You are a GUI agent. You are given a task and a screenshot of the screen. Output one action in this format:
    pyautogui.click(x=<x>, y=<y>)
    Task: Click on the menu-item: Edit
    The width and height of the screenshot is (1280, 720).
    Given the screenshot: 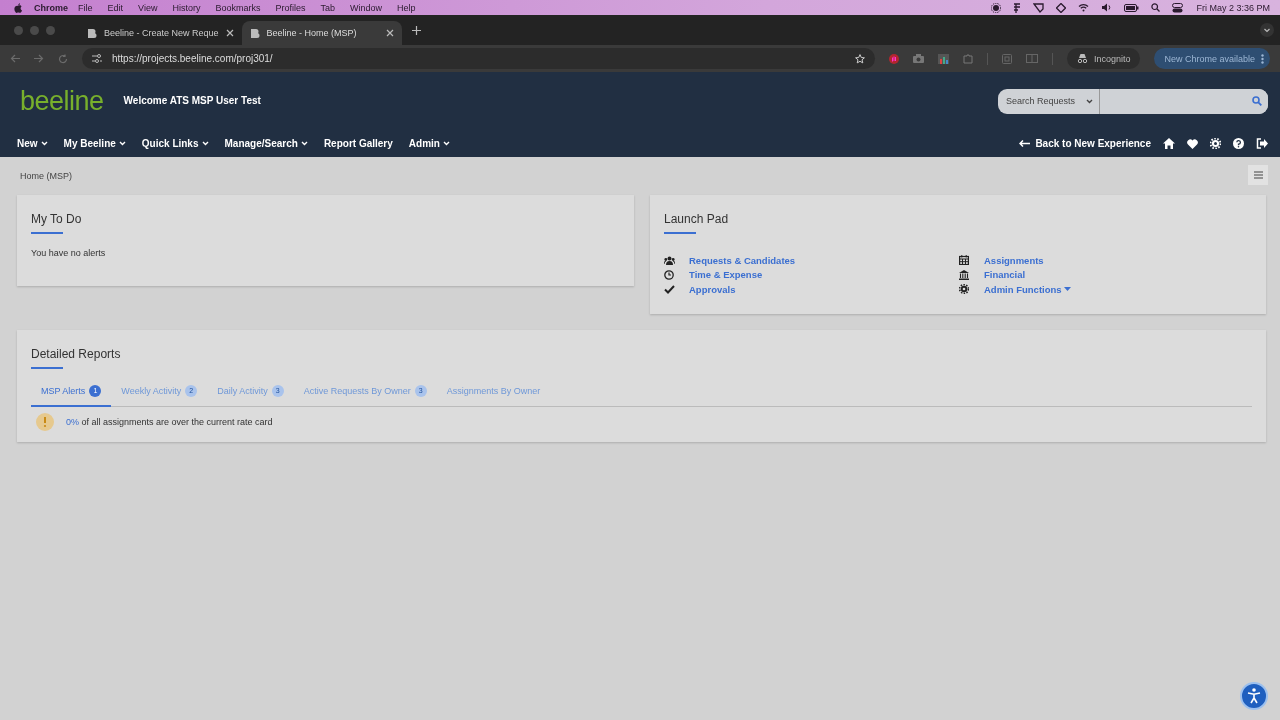 What is the action you would take?
    pyautogui.click(x=115, y=7)
    